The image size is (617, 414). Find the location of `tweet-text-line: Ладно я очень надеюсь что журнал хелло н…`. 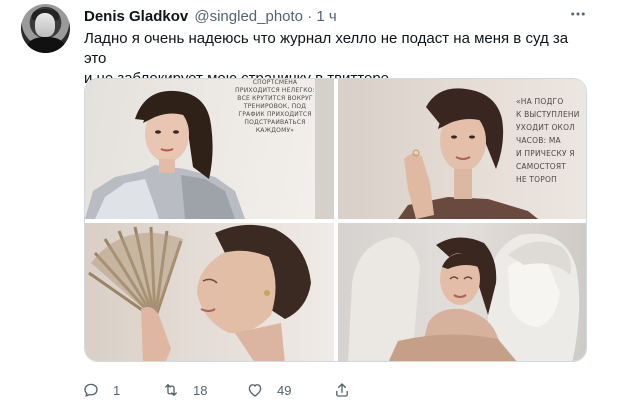

tweet-text-line: Ладно я очень надеюсь что журнал хелло н… is located at coordinates (326, 48).